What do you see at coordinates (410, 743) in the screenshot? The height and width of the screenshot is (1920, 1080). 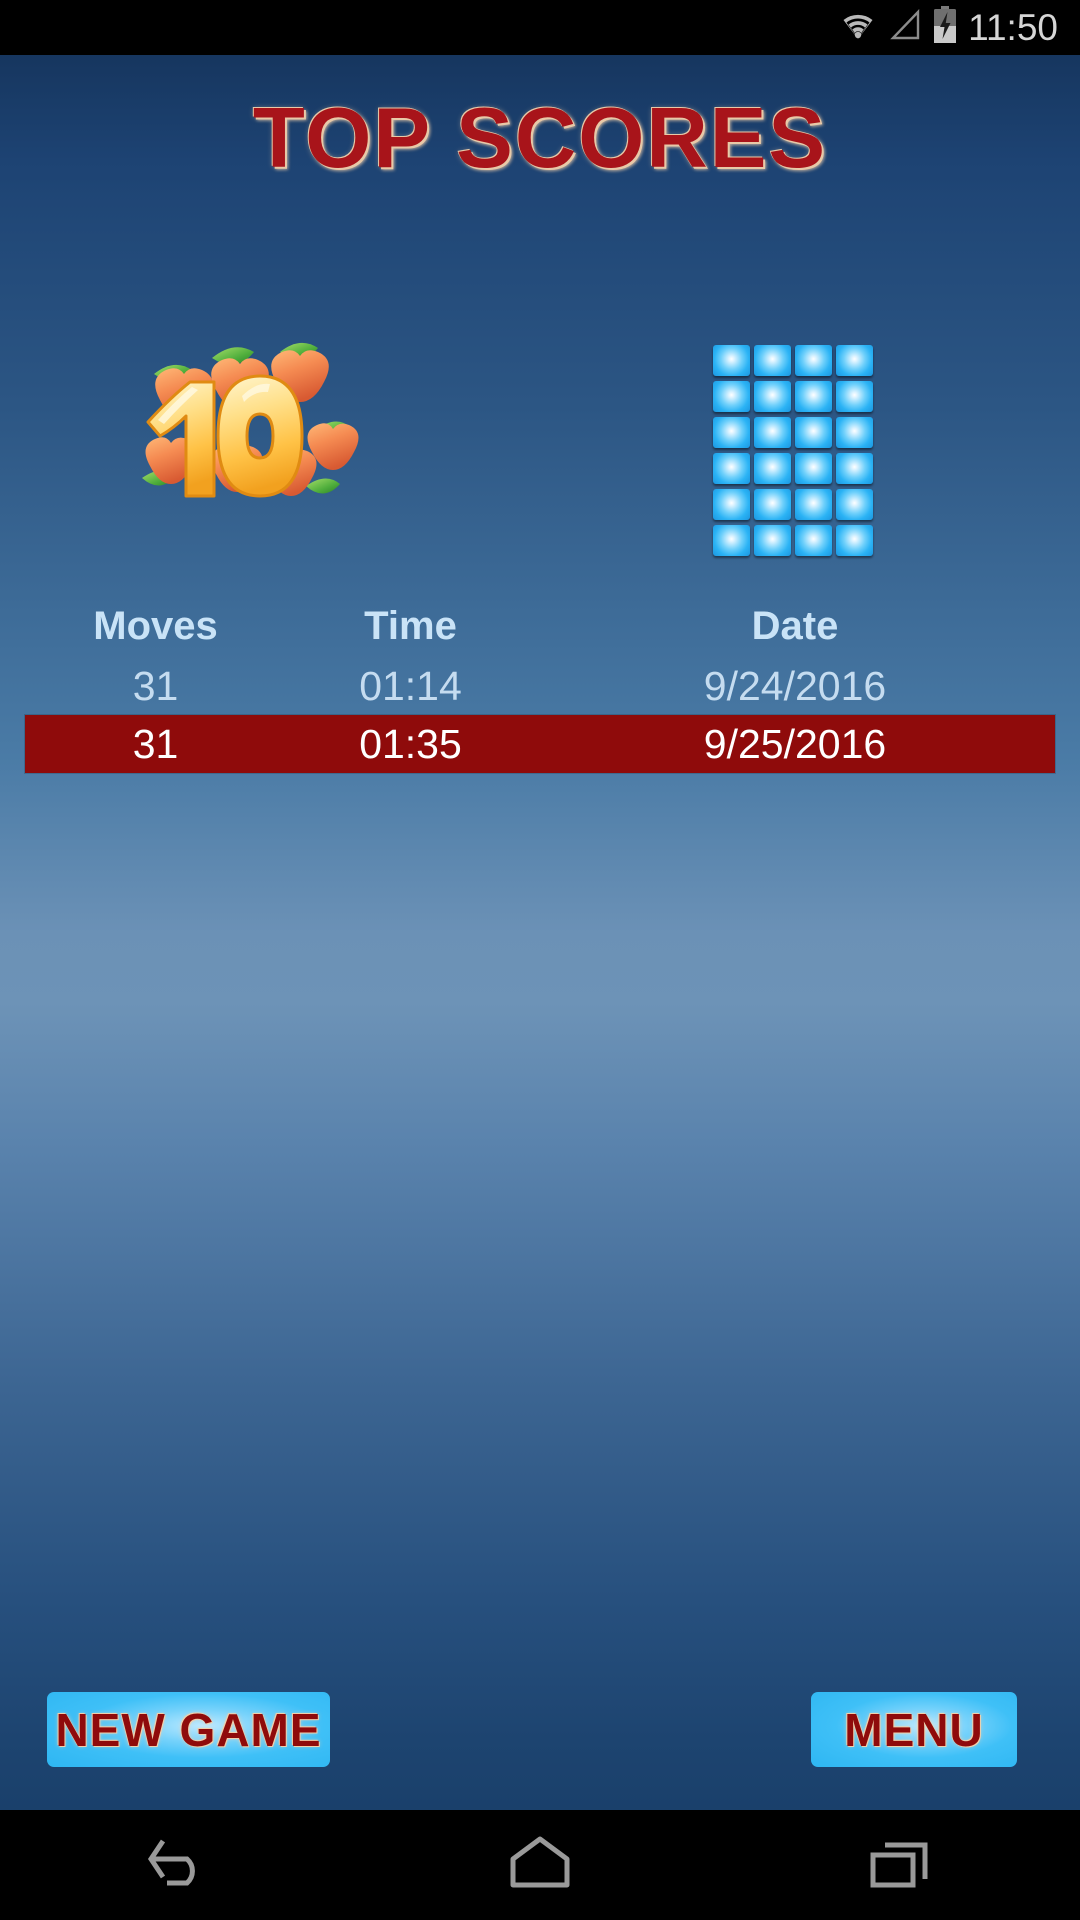 I see `cell-time: 01:35` at bounding box center [410, 743].